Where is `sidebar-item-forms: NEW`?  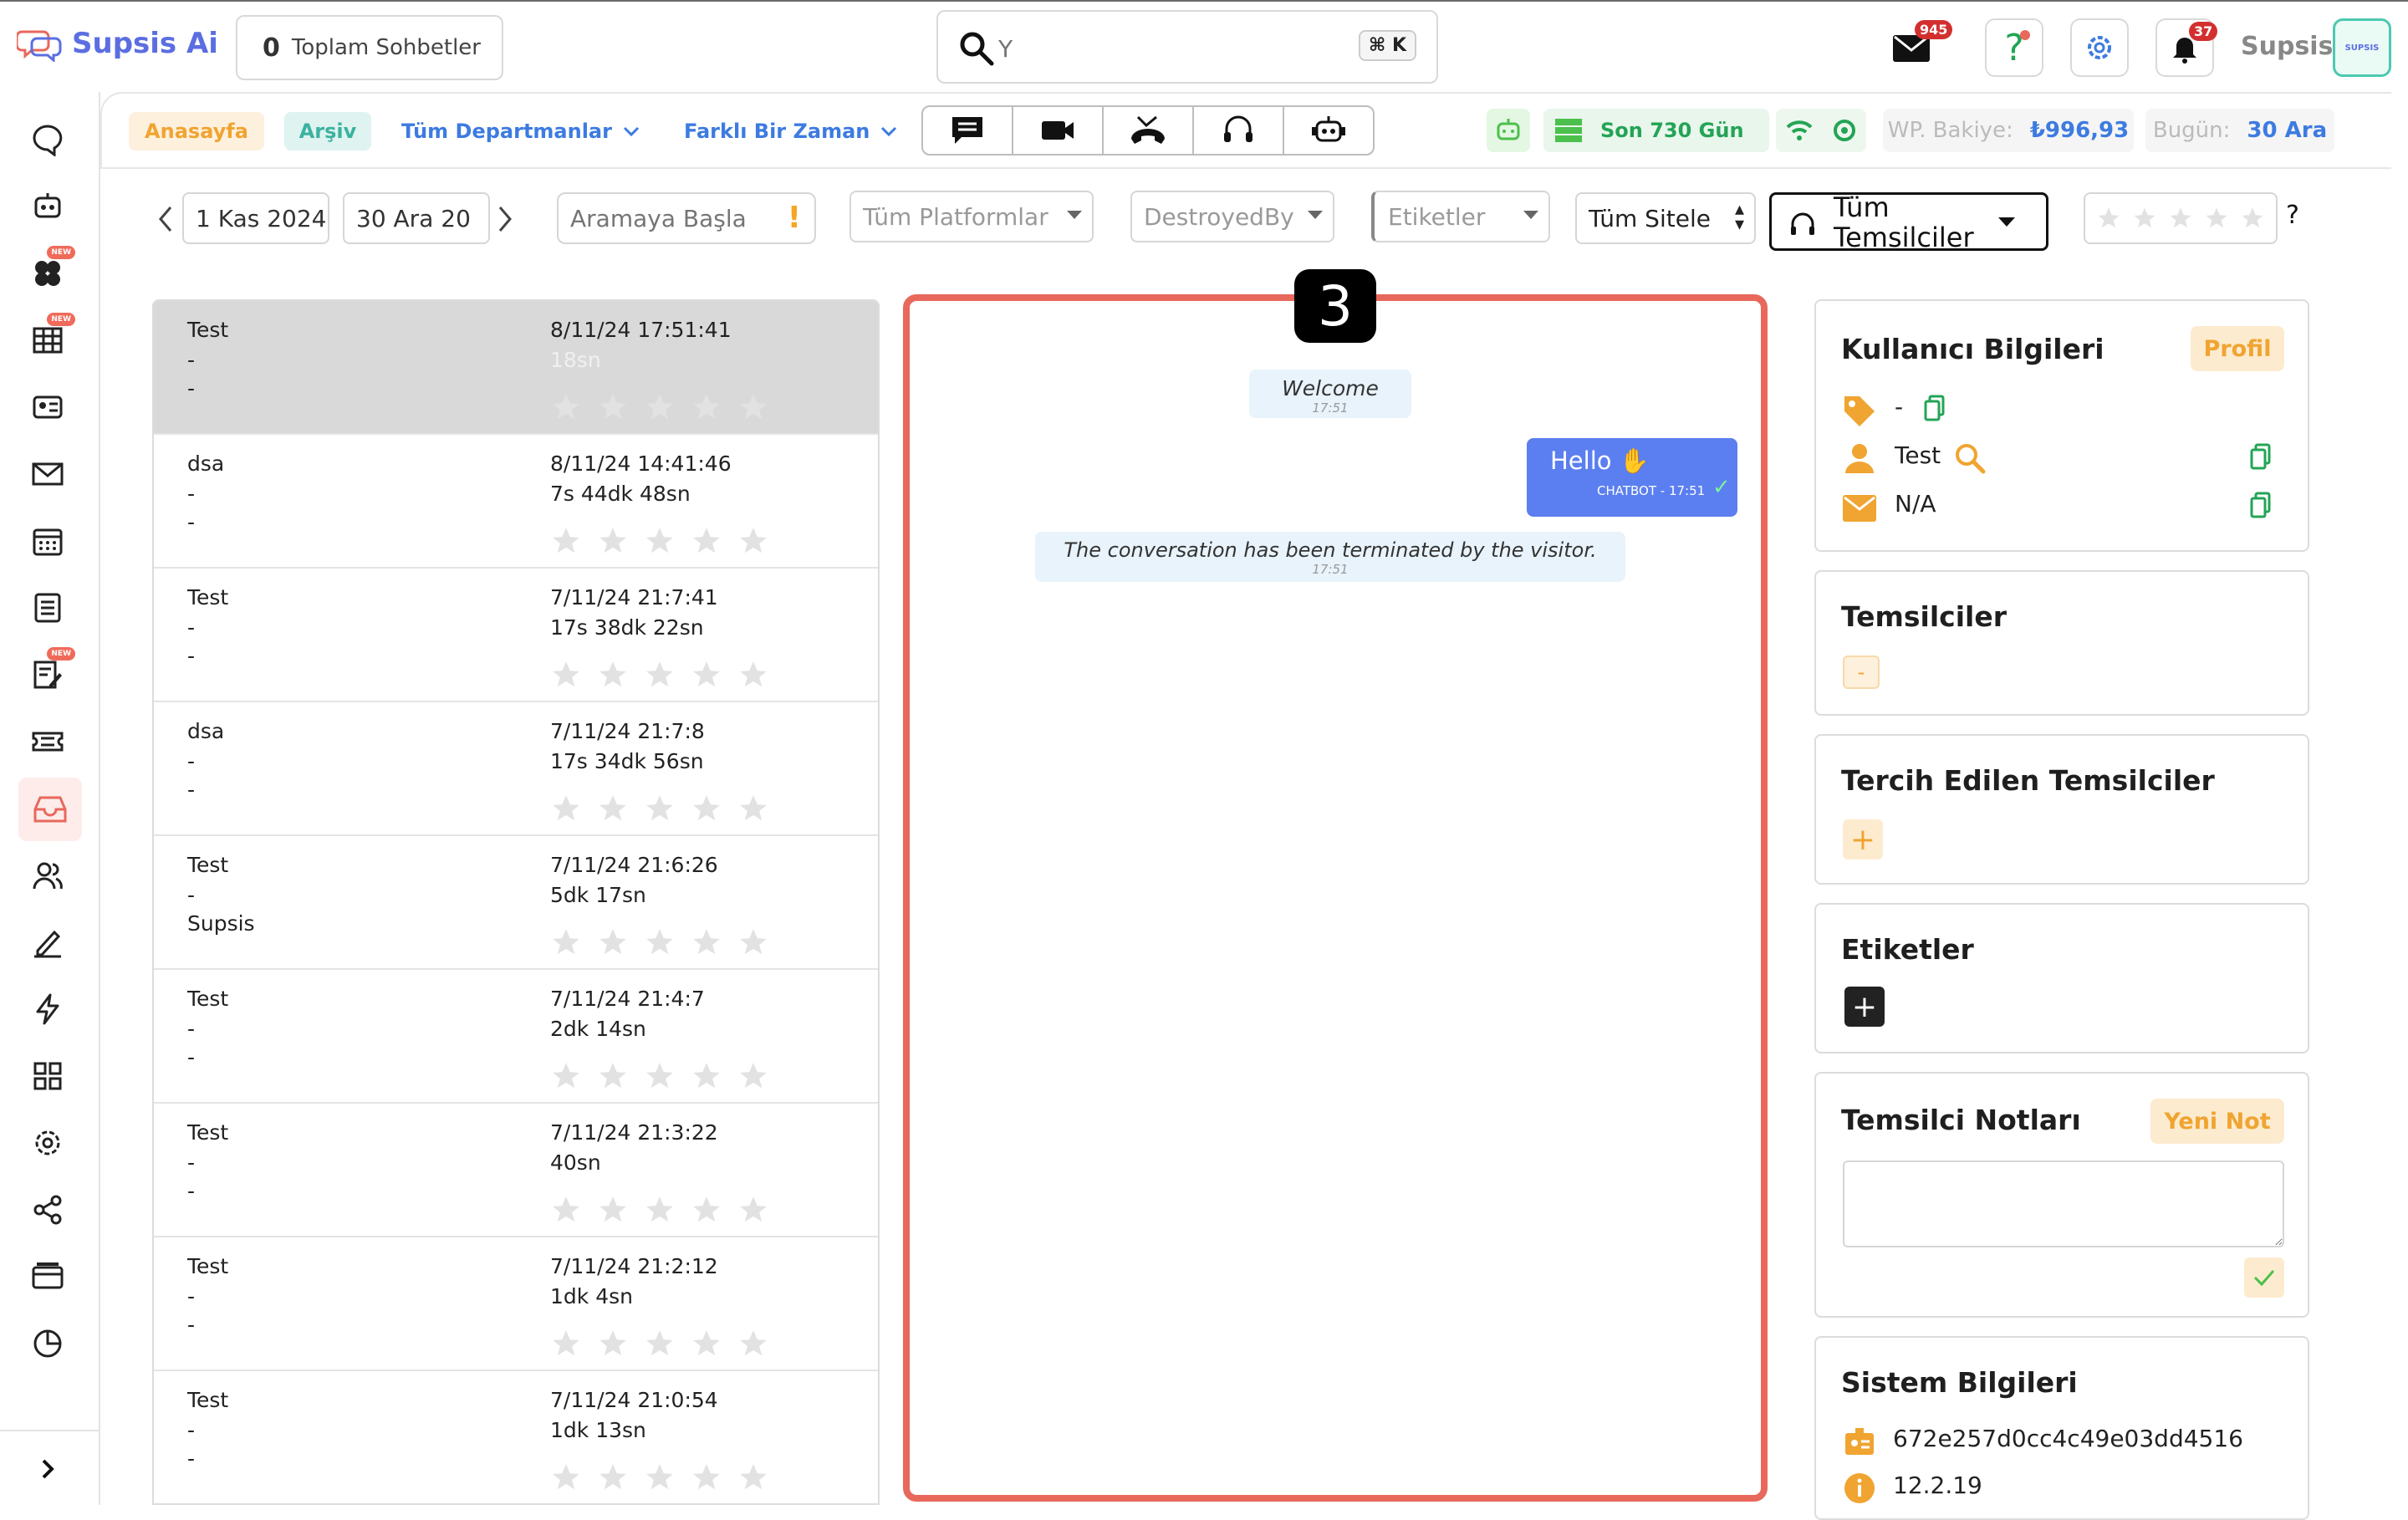 sidebar-item-forms: NEW is located at coordinates (51, 672).